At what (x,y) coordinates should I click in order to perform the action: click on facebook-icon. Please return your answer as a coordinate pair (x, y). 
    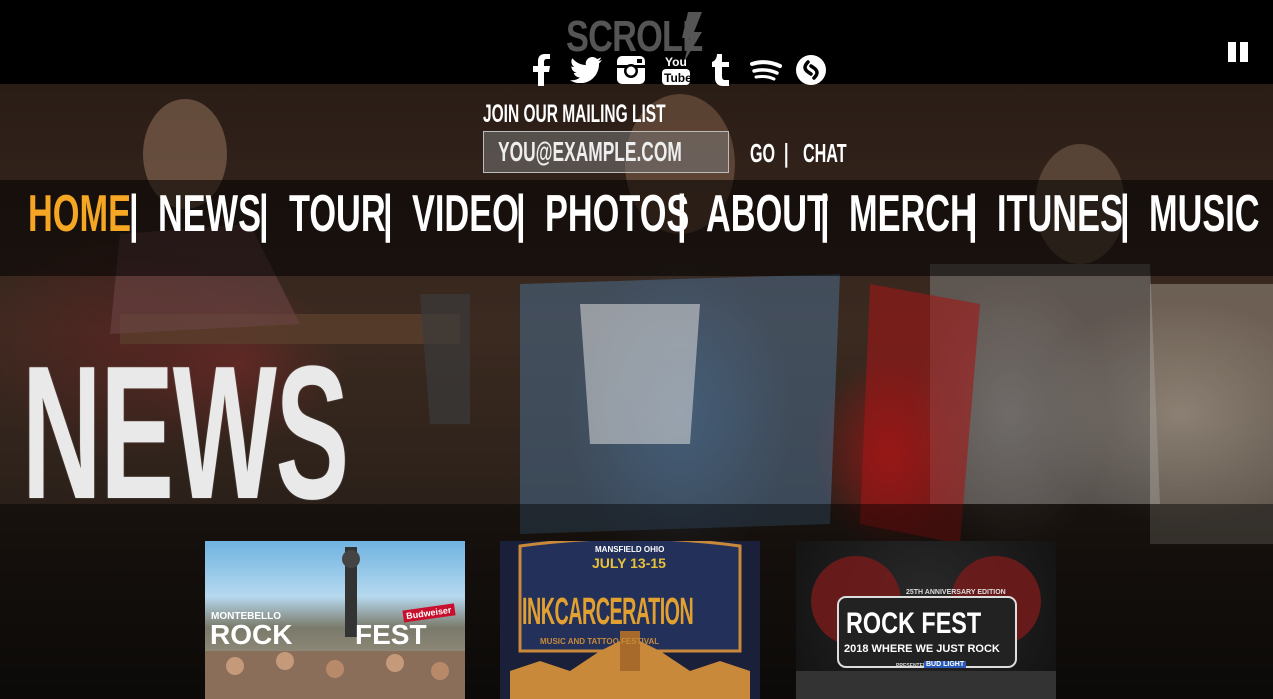
    Looking at the image, I should click on (540, 70).